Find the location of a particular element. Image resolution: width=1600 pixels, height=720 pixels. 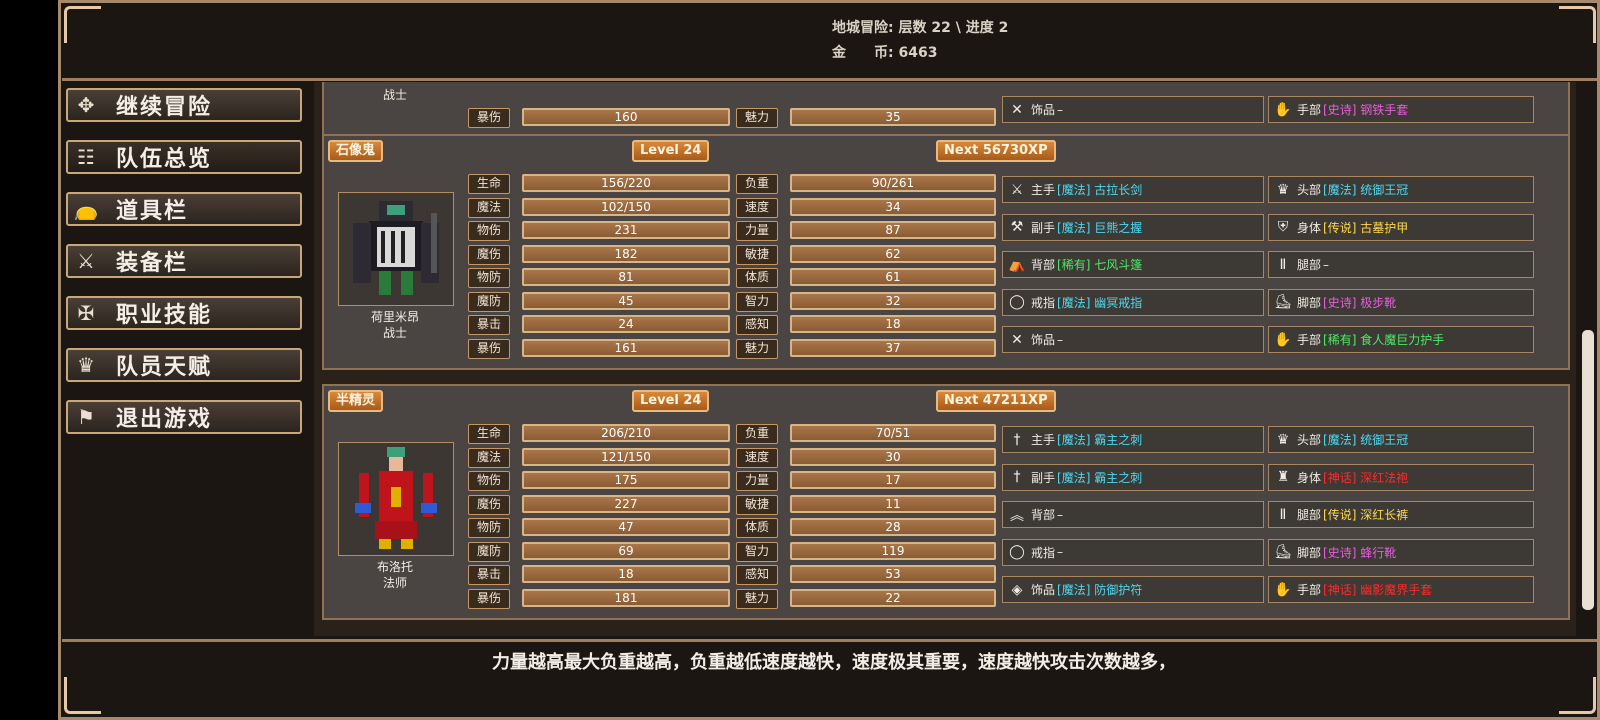

equip-slot-6: Ⅱ 腿部 – is located at coordinates (1401, 264).